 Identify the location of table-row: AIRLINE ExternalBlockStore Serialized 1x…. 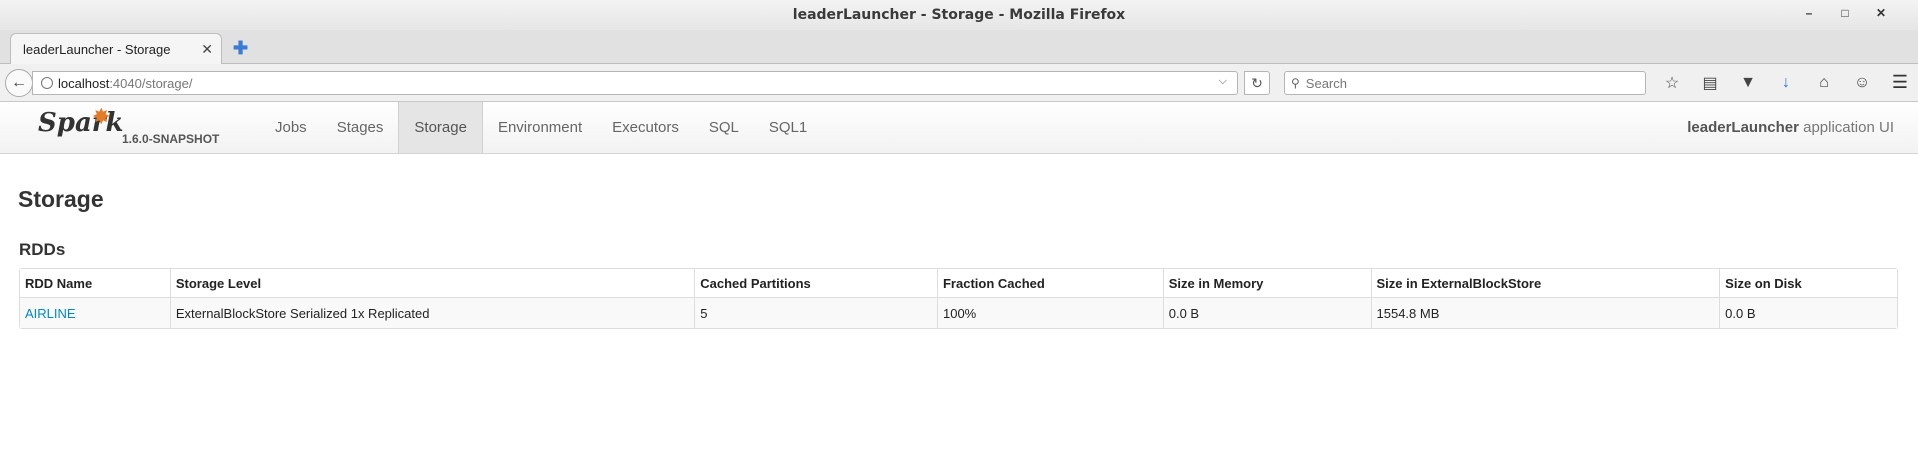
(958, 313).